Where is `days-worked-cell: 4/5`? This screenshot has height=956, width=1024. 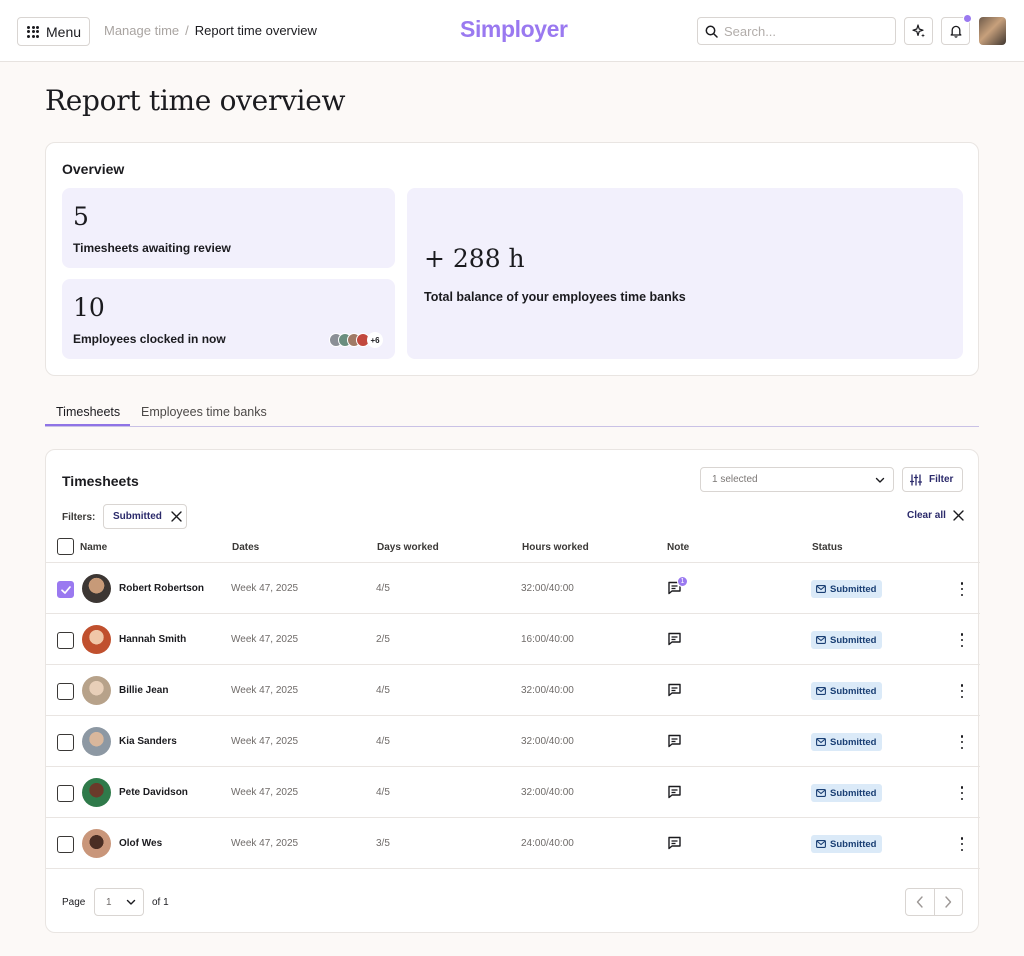
days-worked-cell: 4/5 is located at coordinates (383, 690).